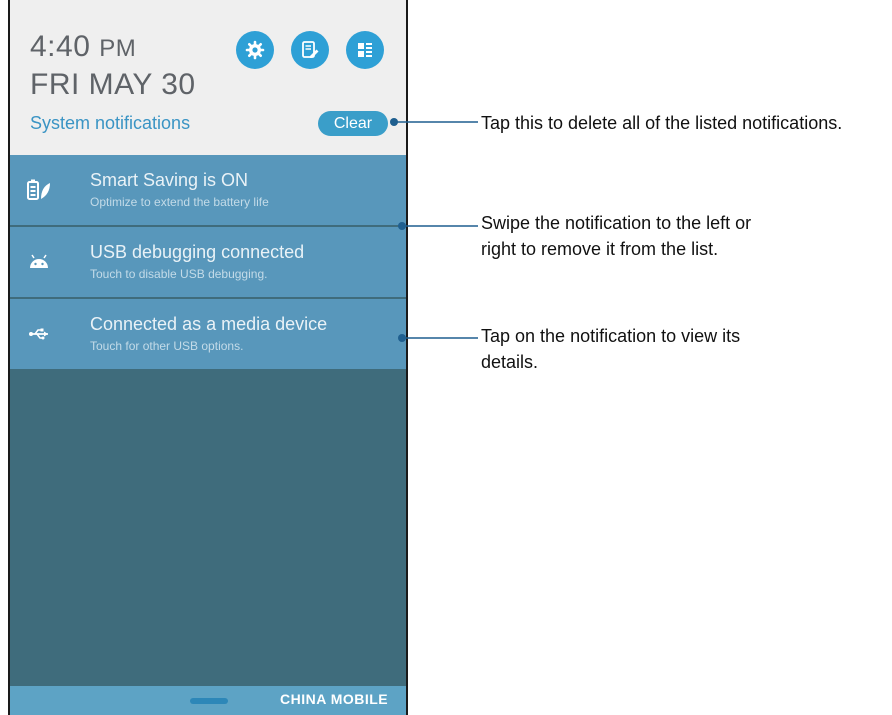 Image resolution: width=892 pixels, height=715 pixels. What do you see at coordinates (600, 249) in the screenshot?
I see `callout-swipe-line2: right to remove it from the list.` at bounding box center [600, 249].